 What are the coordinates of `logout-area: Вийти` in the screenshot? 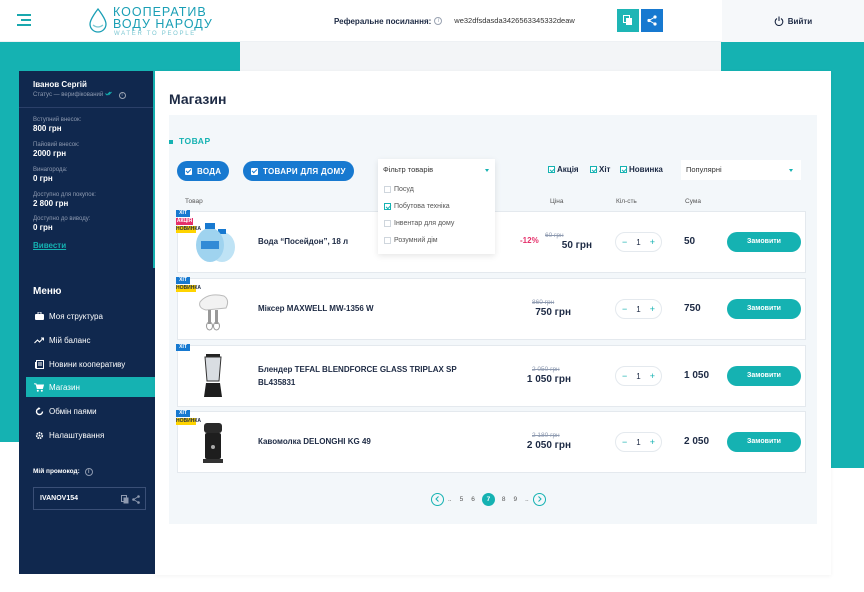 It's located at (793, 21).